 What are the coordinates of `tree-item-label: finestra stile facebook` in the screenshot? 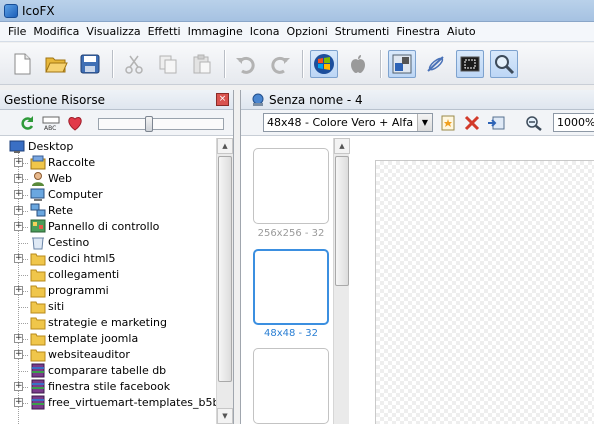 It's located at (109, 386).